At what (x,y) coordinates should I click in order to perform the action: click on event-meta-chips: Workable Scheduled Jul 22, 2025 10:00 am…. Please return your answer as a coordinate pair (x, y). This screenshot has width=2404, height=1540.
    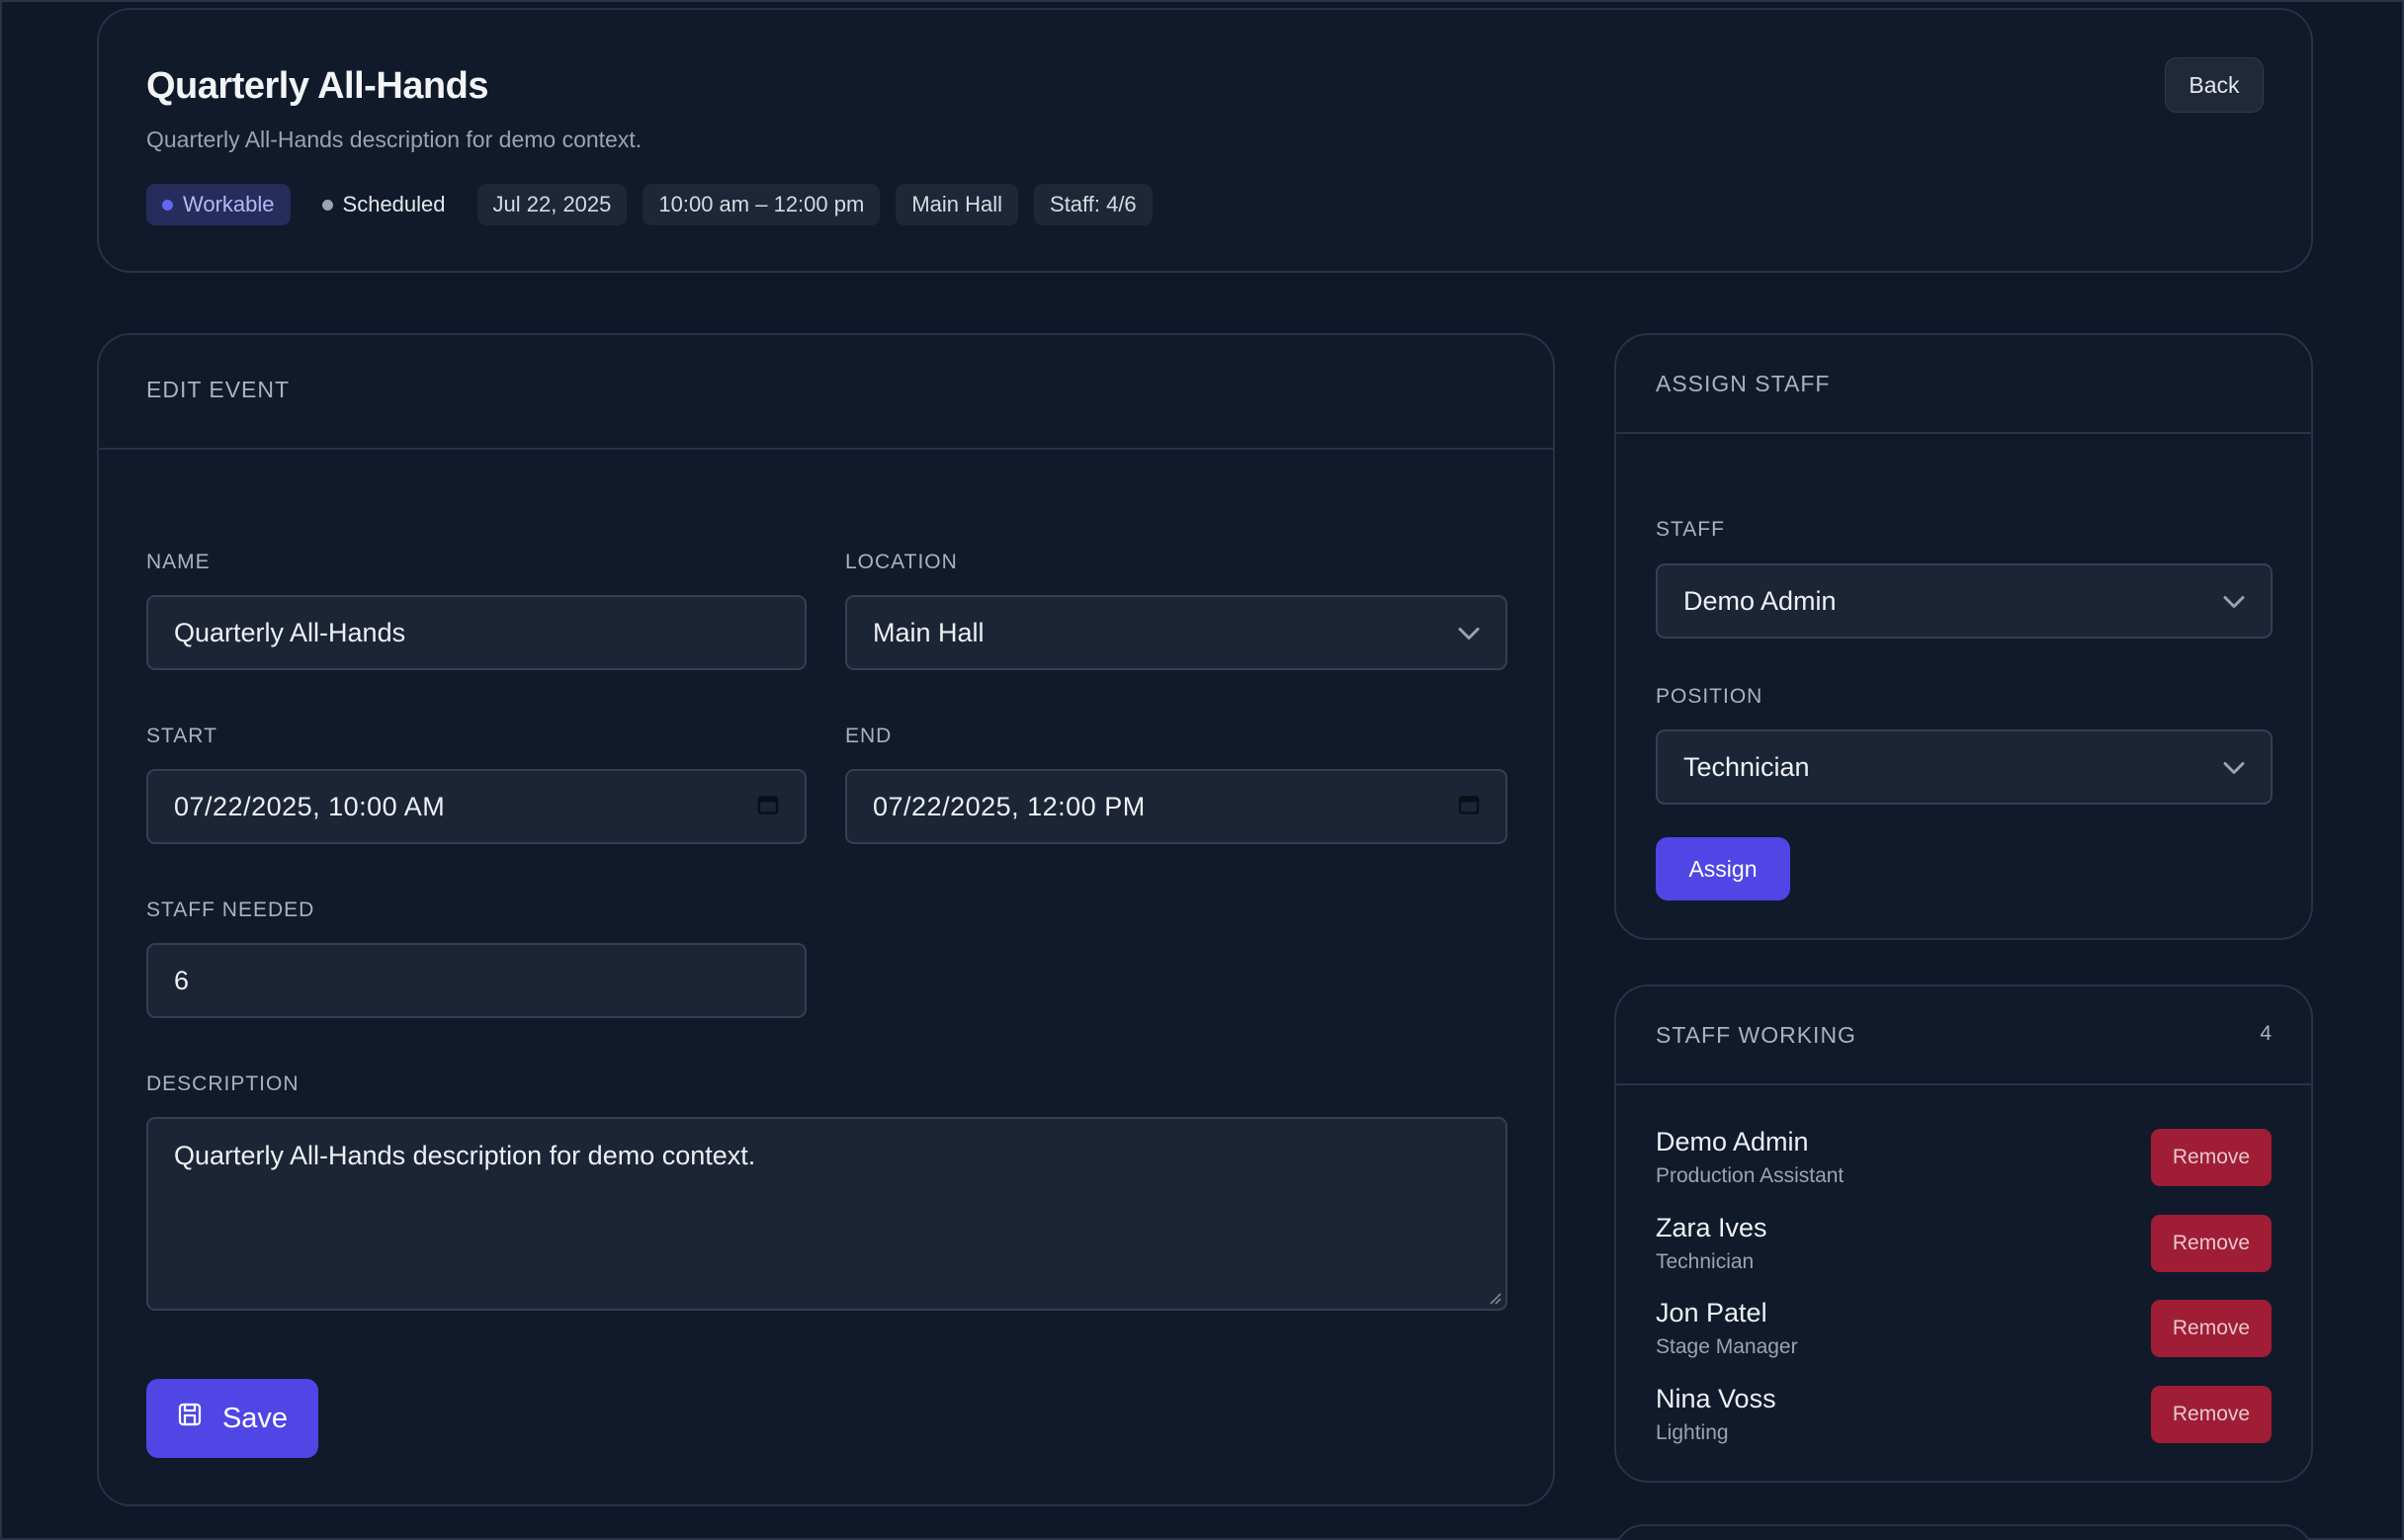
    Looking at the image, I should click on (649, 204).